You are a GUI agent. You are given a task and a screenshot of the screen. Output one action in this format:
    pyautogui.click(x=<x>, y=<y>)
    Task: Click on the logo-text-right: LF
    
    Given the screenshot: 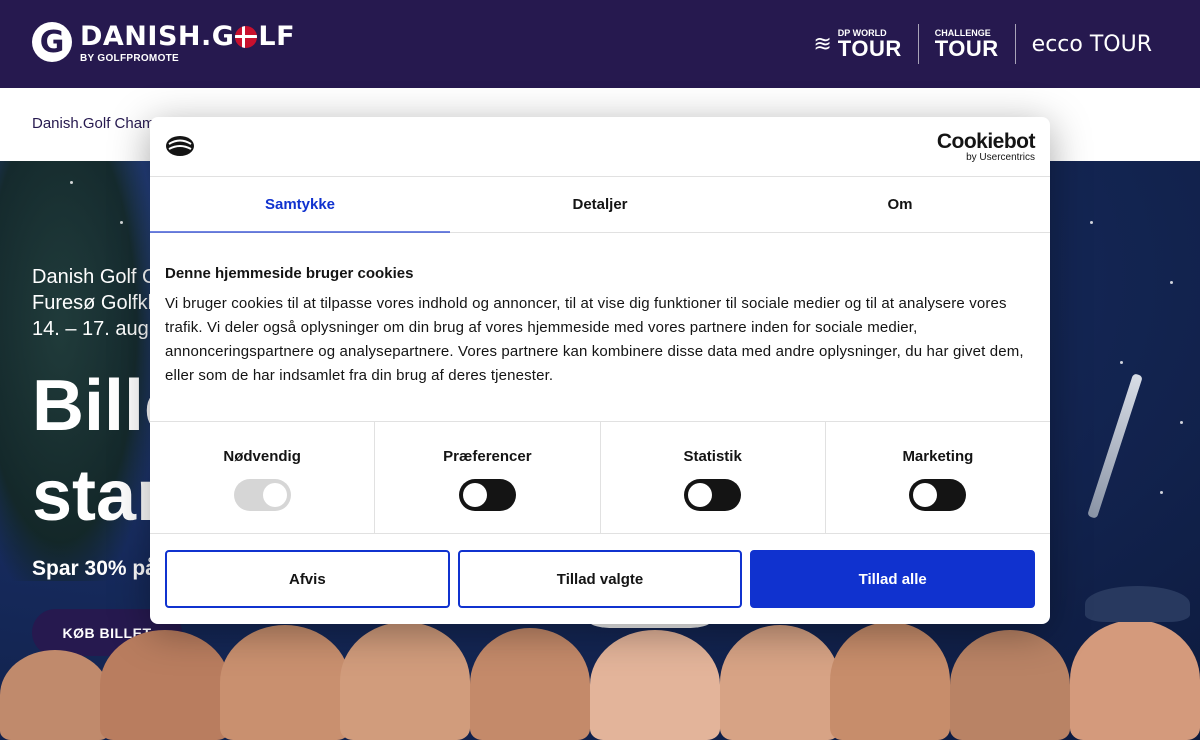 What is the action you would take?
    pyautogui.click(x=277, y=36)
    